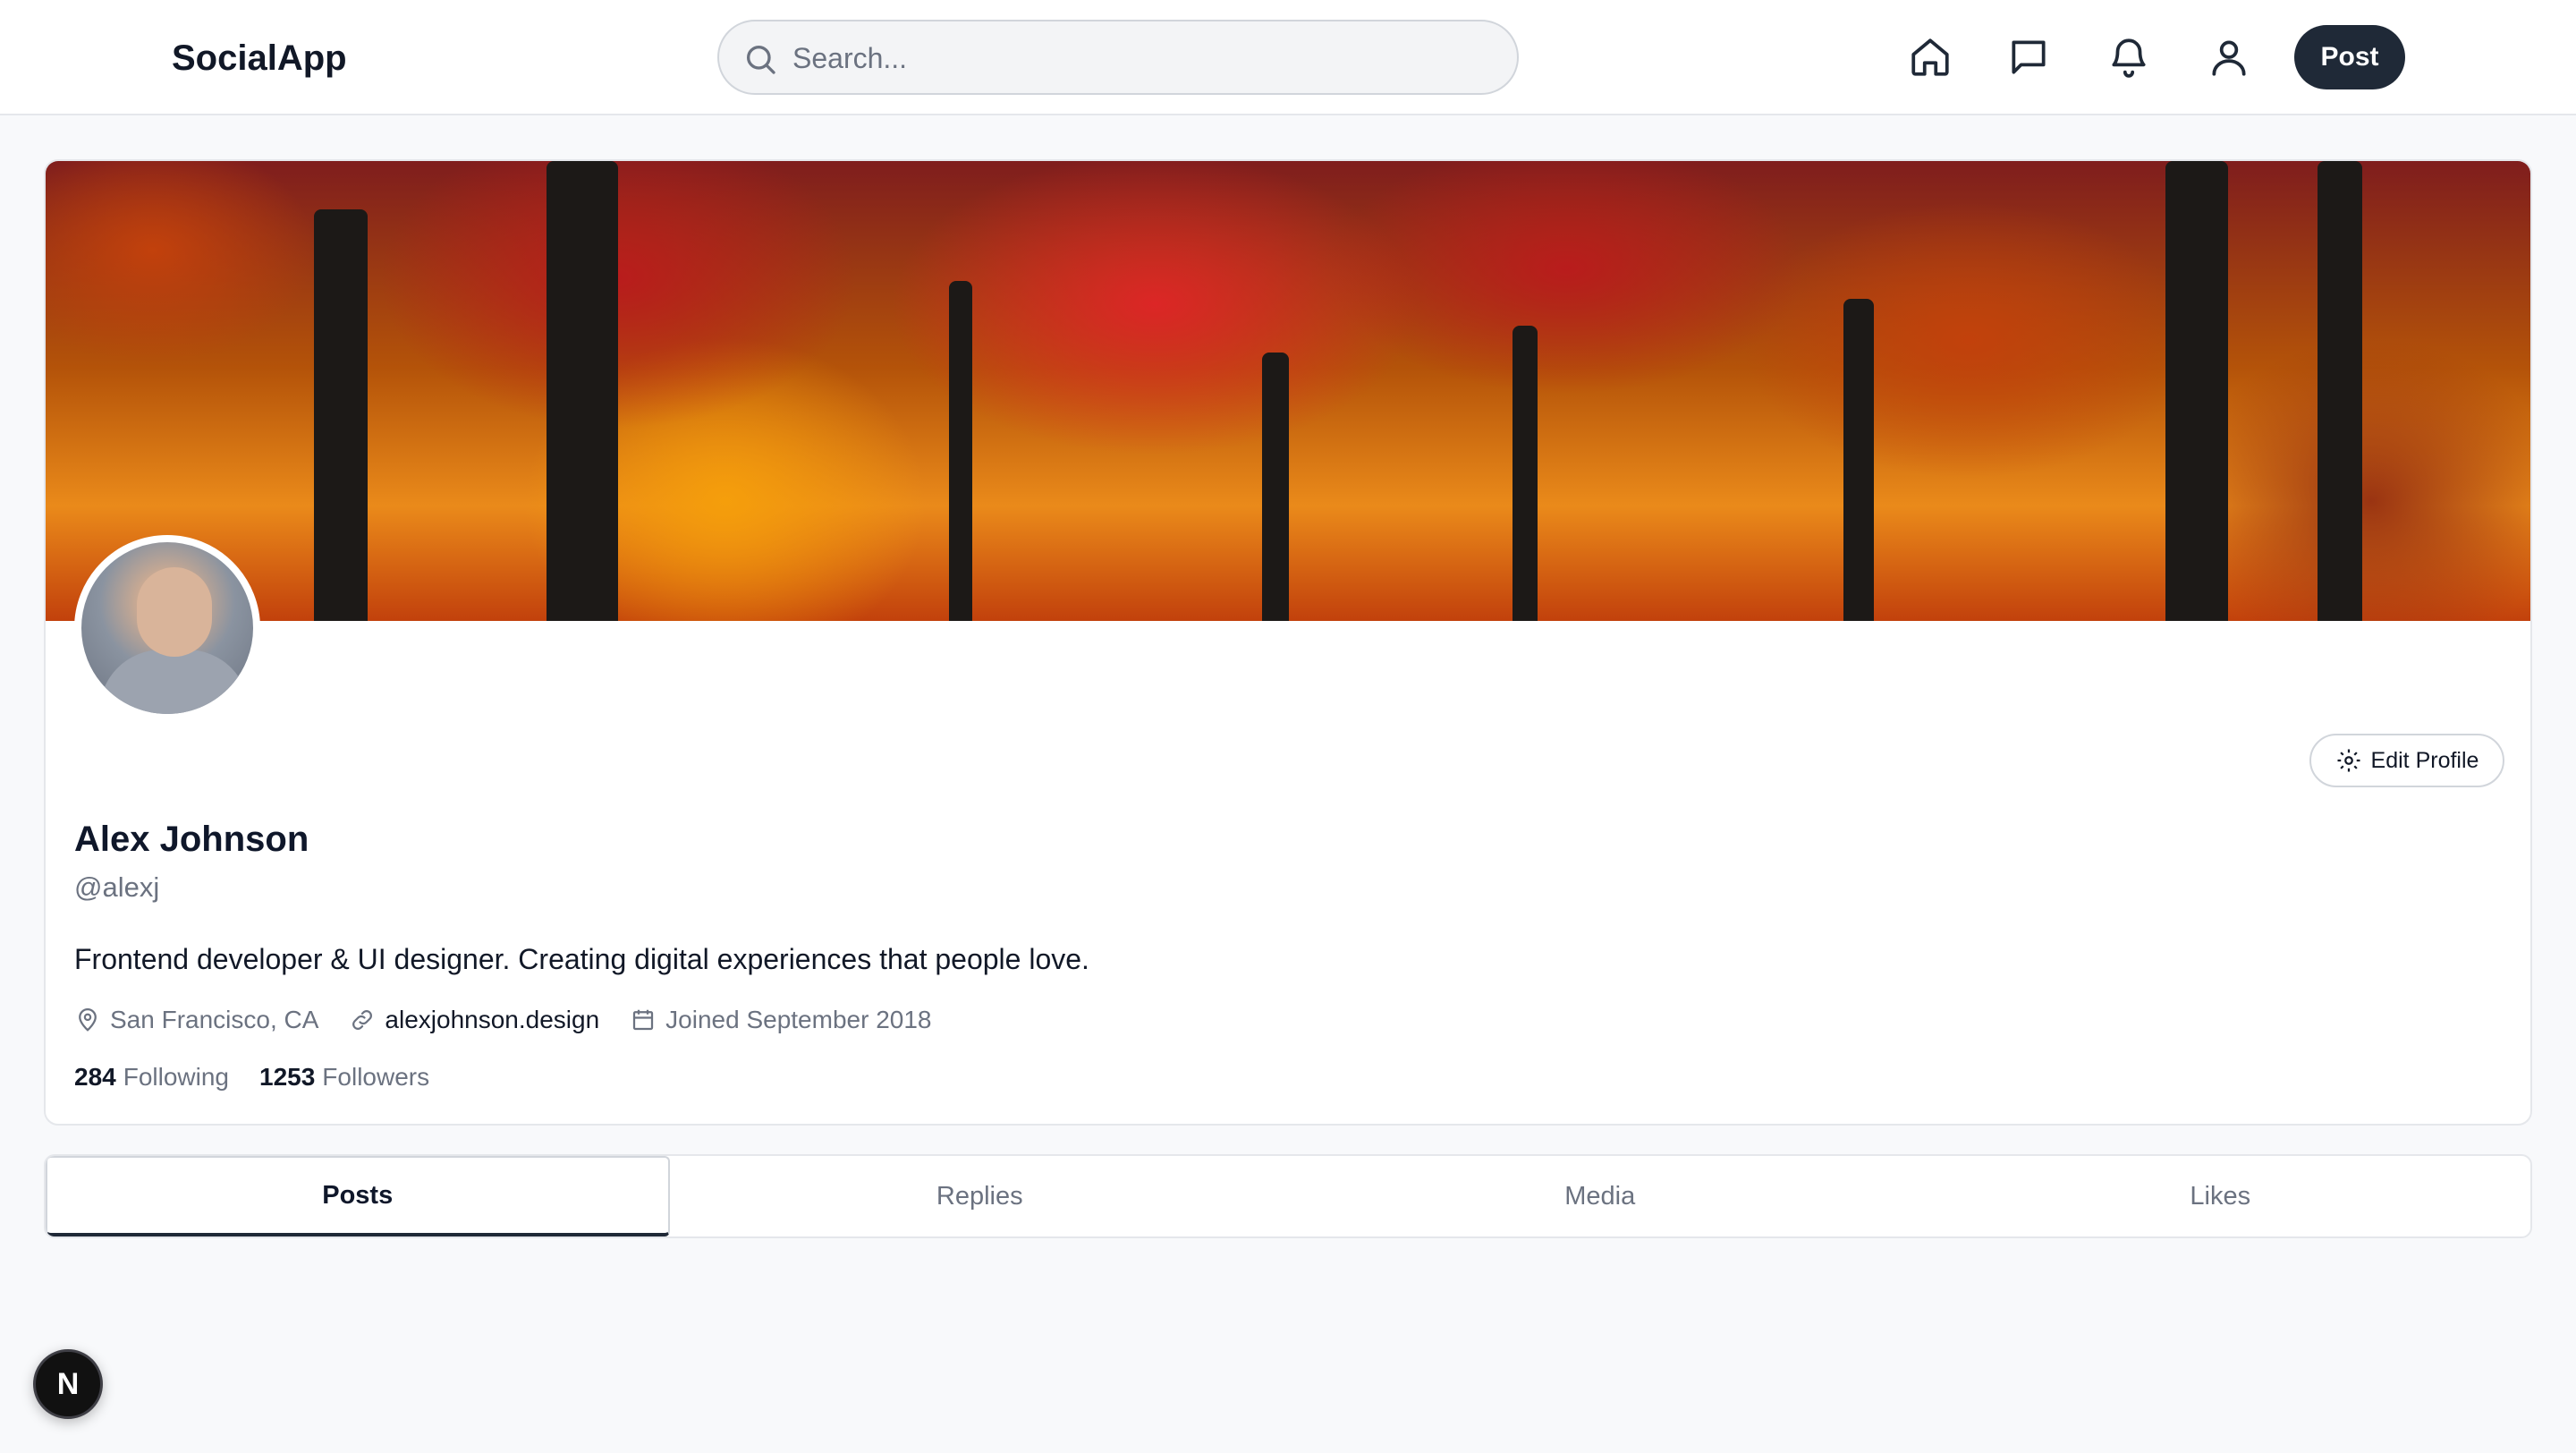 The width and height of the screenshot is (2576, 1453). I want to click on message-icon, so click(2029, 57).